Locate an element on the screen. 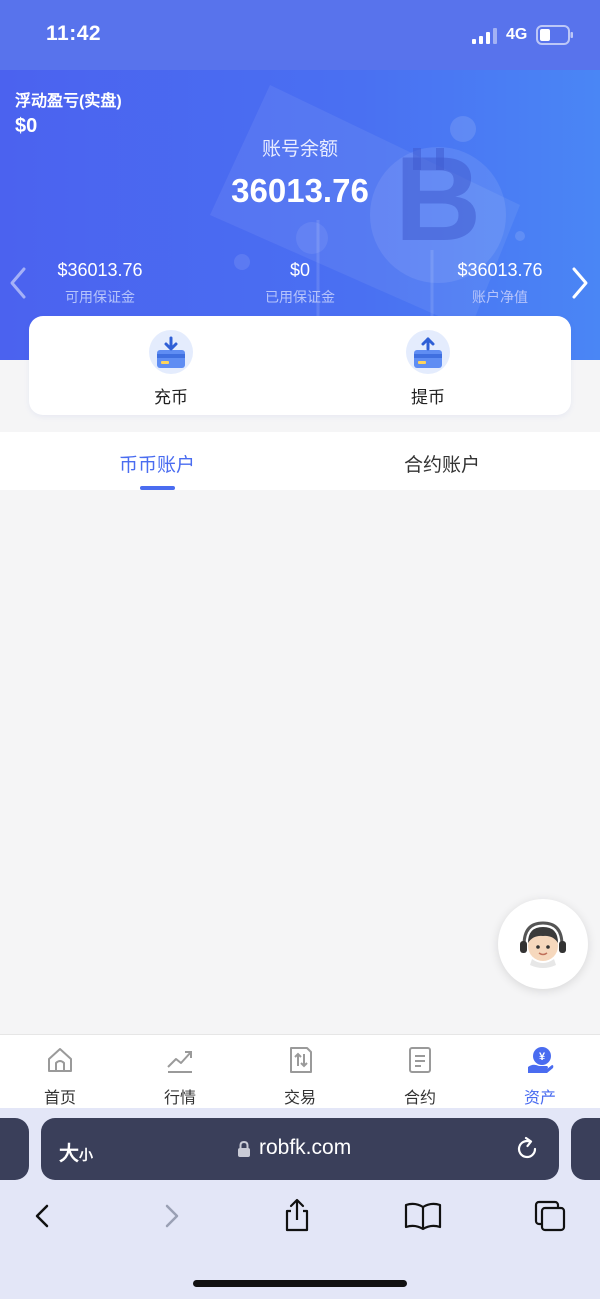 Image resolution: width=600 pixels, height=1299 pixels. contract-icon is located at coordinates (420, 1060).